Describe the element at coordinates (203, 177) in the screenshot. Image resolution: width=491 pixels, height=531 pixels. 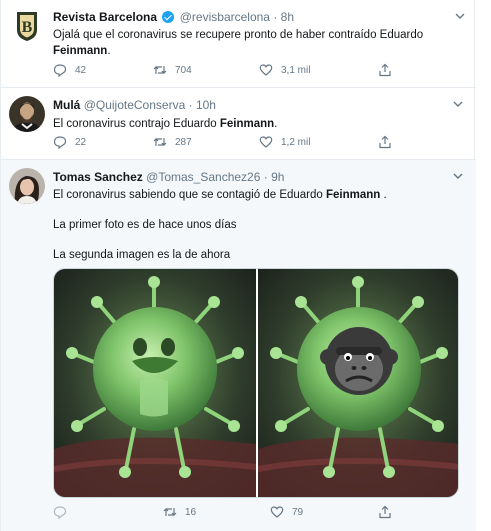
I see `user-handle: @Tomas_Sanchez26` at that location.